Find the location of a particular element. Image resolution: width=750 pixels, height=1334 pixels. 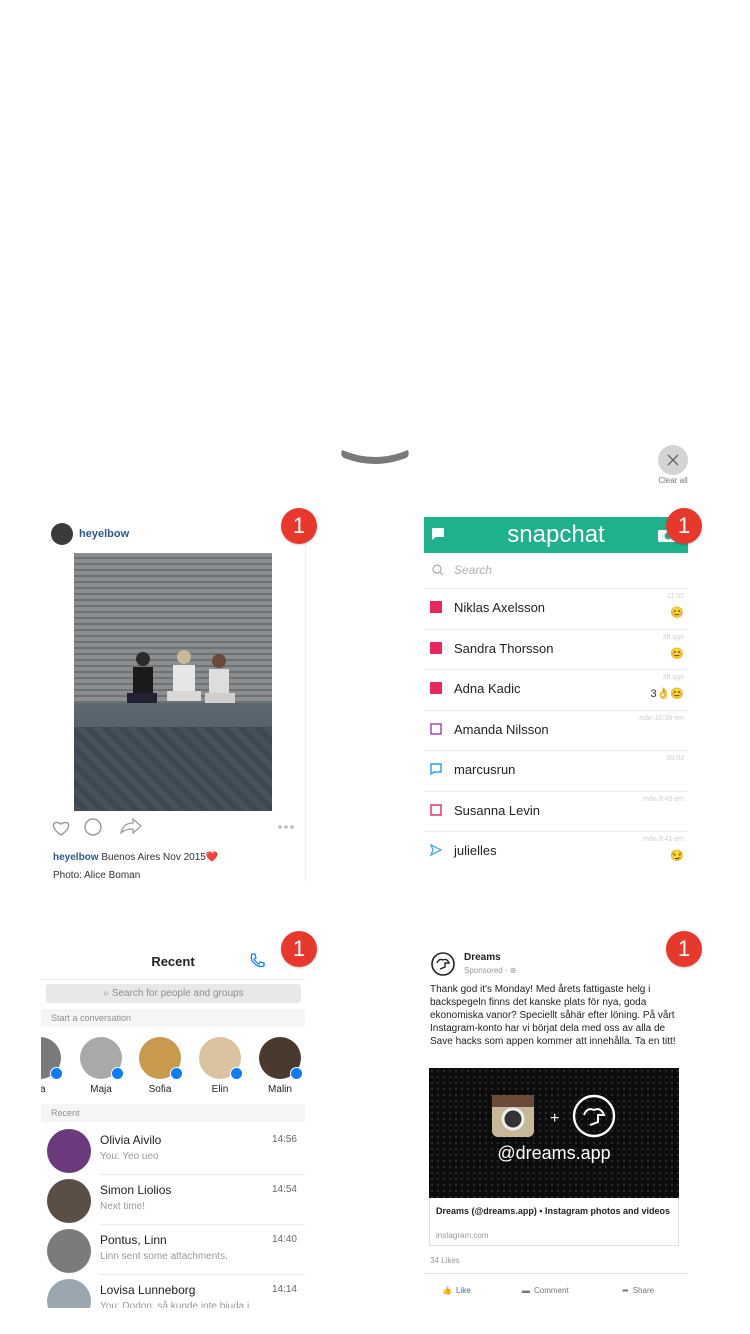

person-name: Elin is located at coordinates (220, 1089).